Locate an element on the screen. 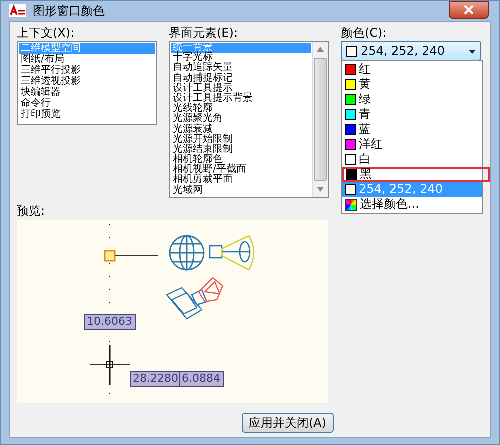 The image size is (500, 445). scroll-up-icon is located at coordinates (320, 49).